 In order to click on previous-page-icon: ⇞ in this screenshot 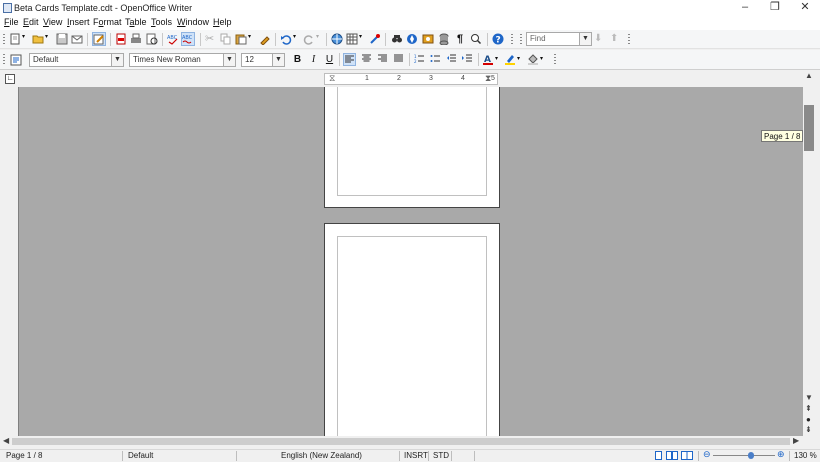, I will do `click(808, 408)`.